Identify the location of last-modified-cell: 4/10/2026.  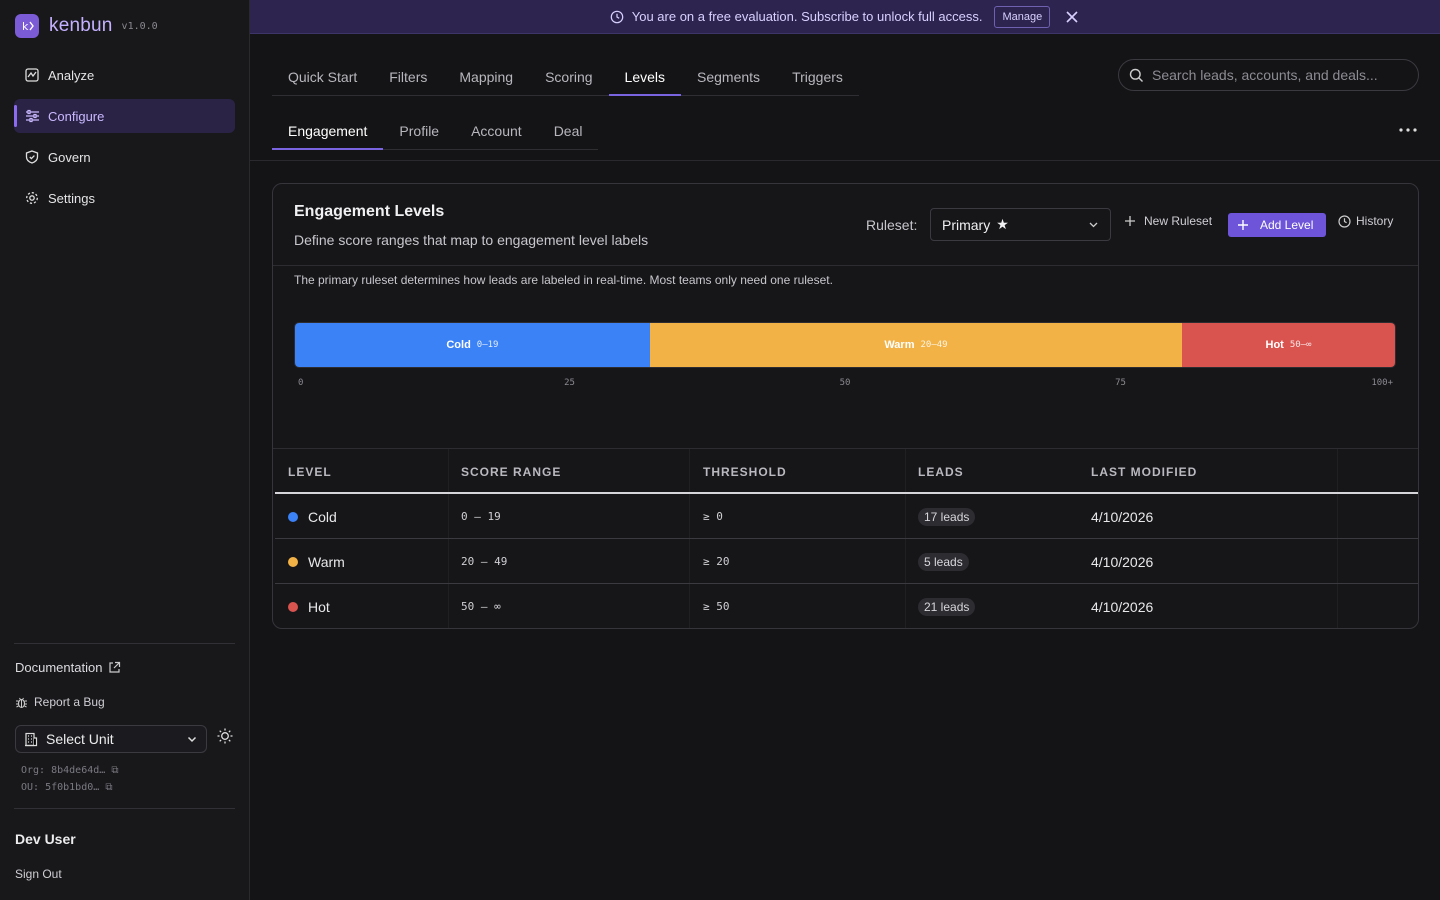
(1122, 516).